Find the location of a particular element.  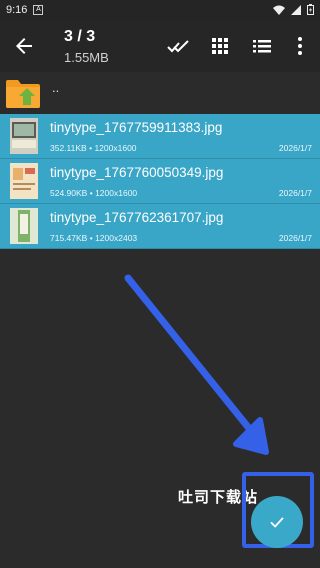

file-name: tinytype_1767760050349.jpg is located at coordinates (137, 172).